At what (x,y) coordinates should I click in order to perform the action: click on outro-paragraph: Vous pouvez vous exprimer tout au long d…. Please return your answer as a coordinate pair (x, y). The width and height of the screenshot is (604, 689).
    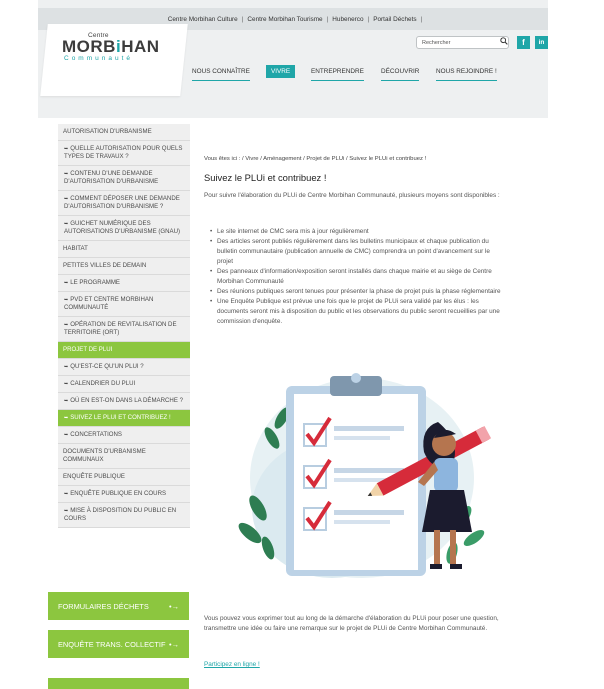
    Looking at the image, I should click on (351, 623).